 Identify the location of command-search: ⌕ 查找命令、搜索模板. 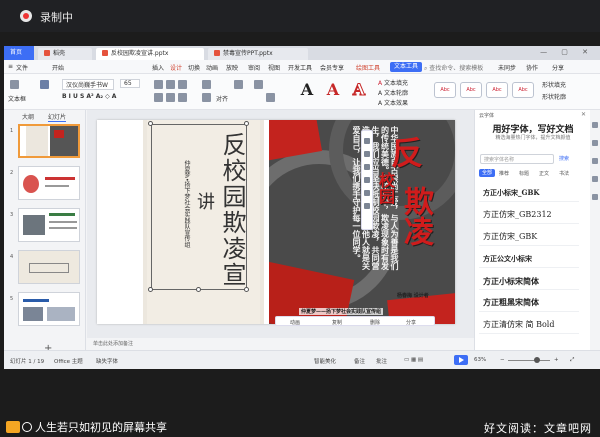
(453, 68).